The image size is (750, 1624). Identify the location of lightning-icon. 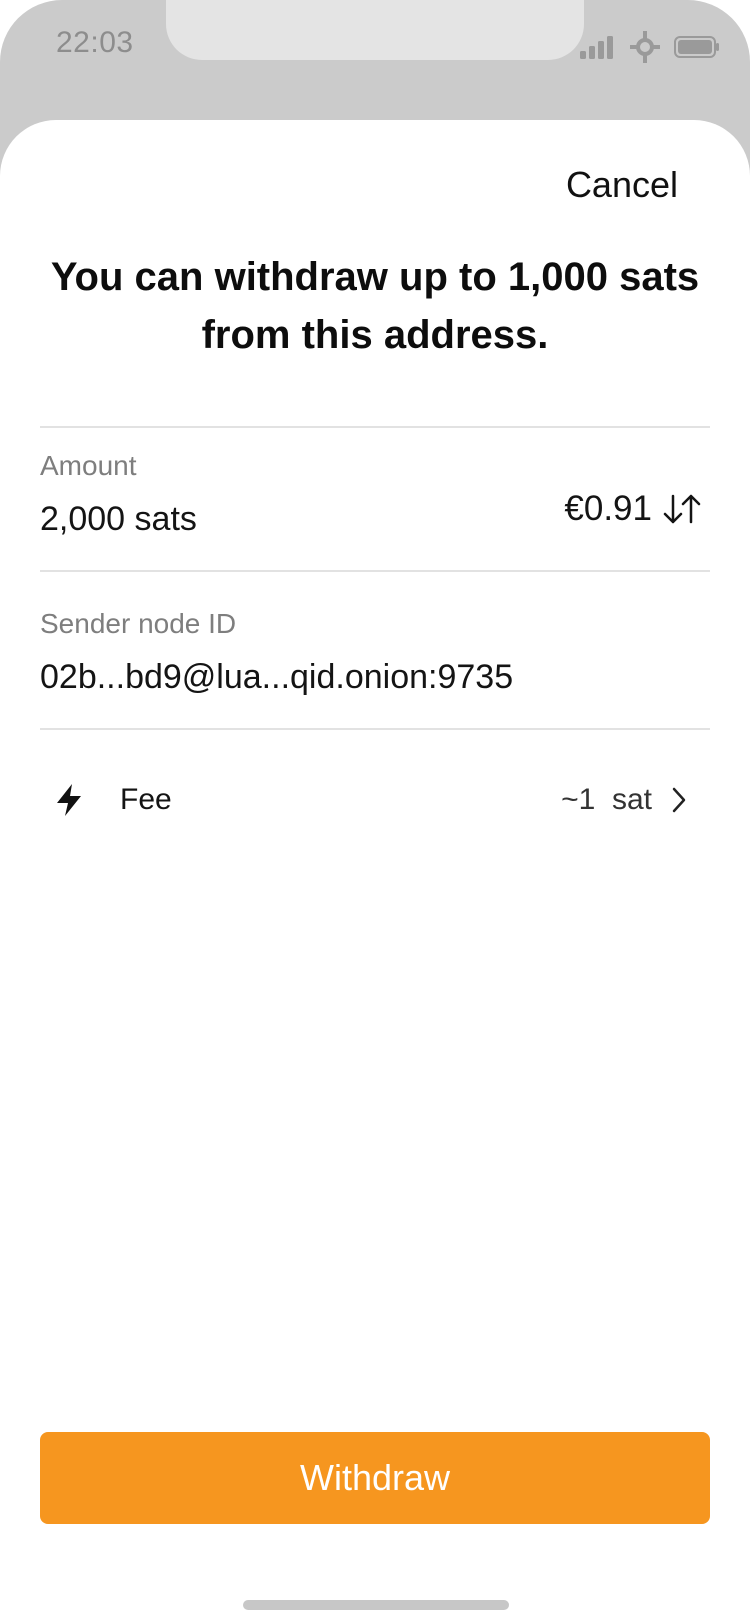
(76, 800).